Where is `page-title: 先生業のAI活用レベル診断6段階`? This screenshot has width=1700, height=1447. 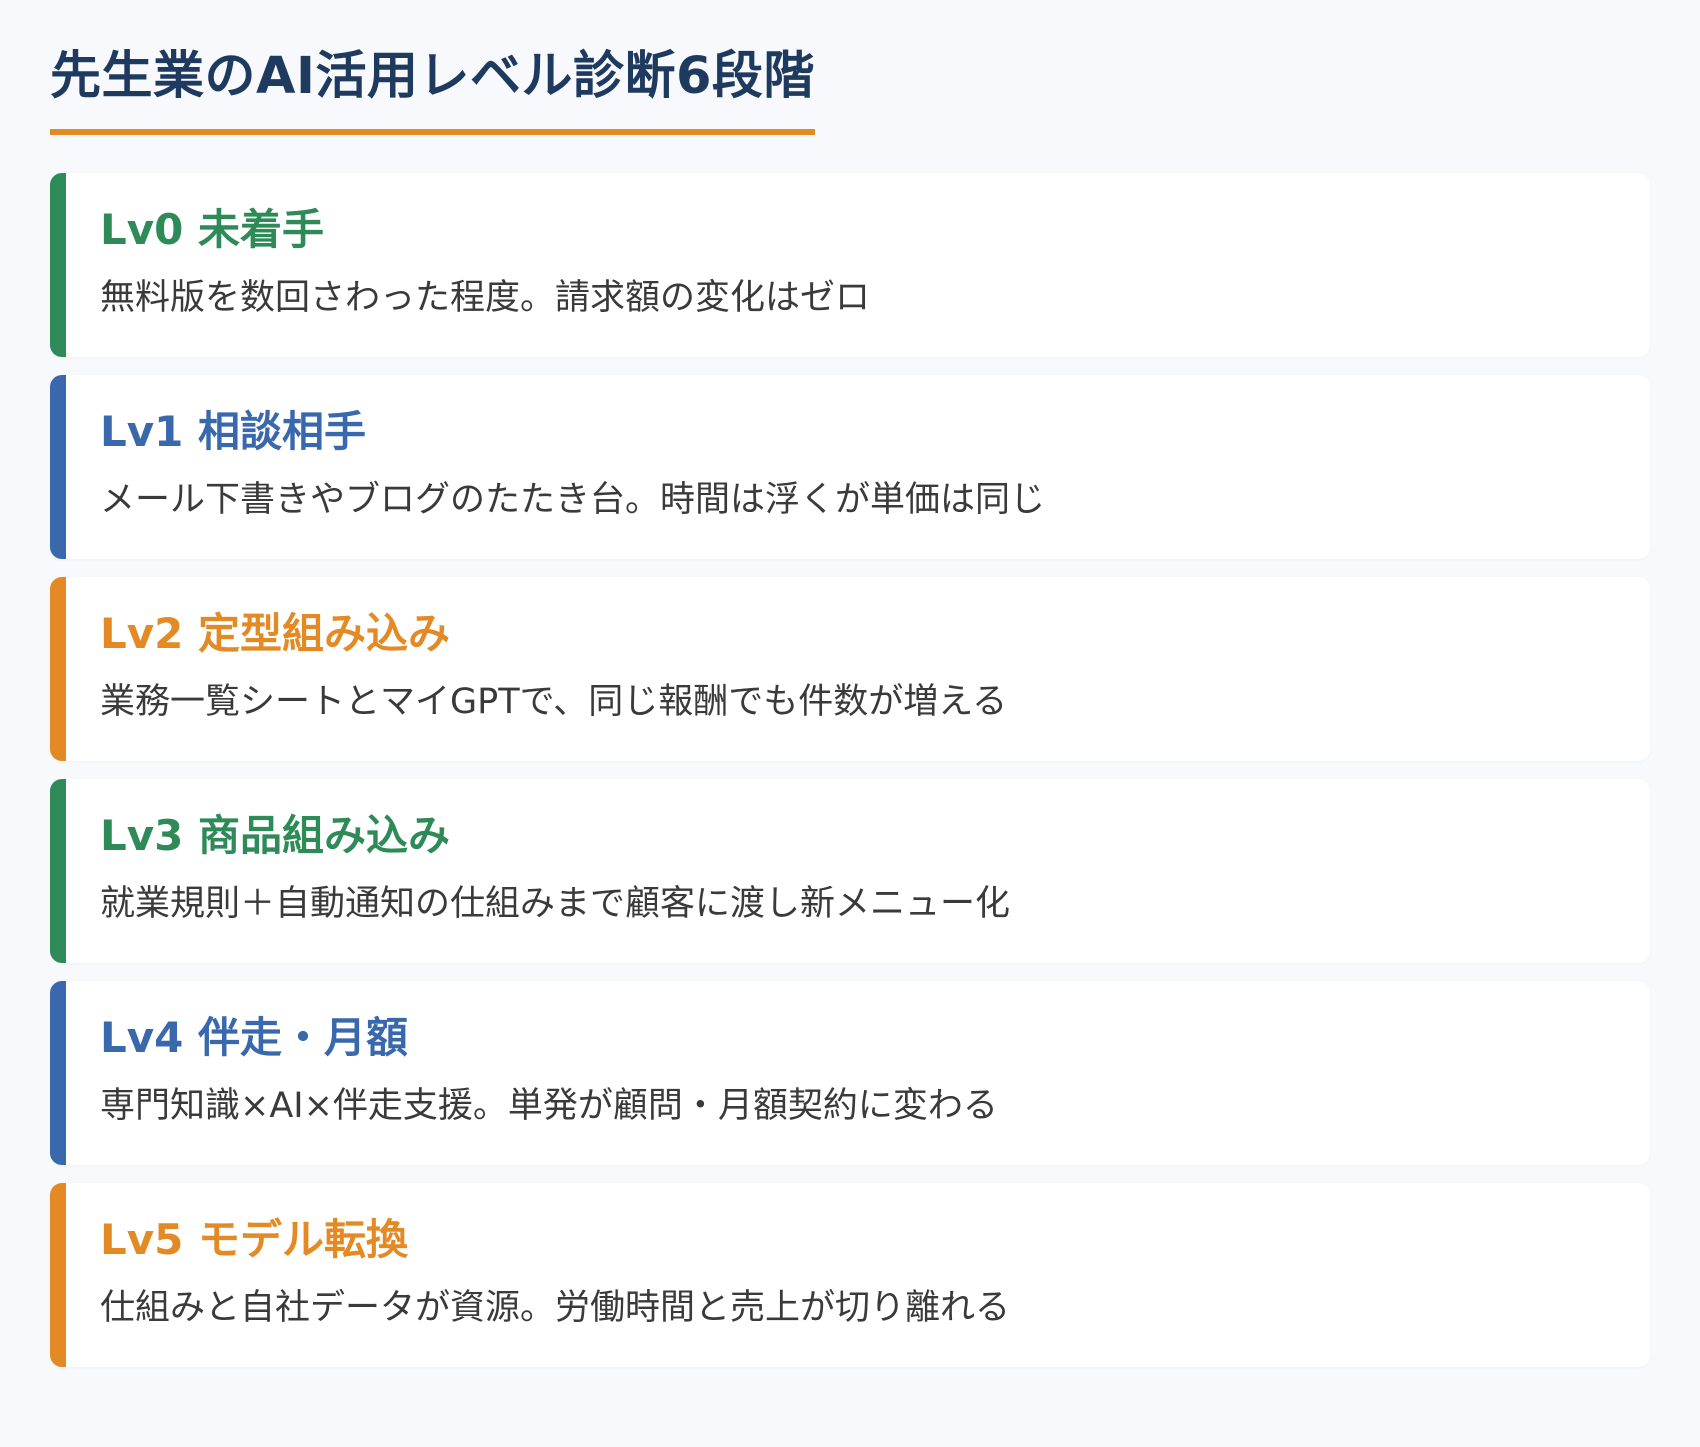
page-title: 先生業のAI活用レベル診断6段階 is located at coordinates (432, 76).